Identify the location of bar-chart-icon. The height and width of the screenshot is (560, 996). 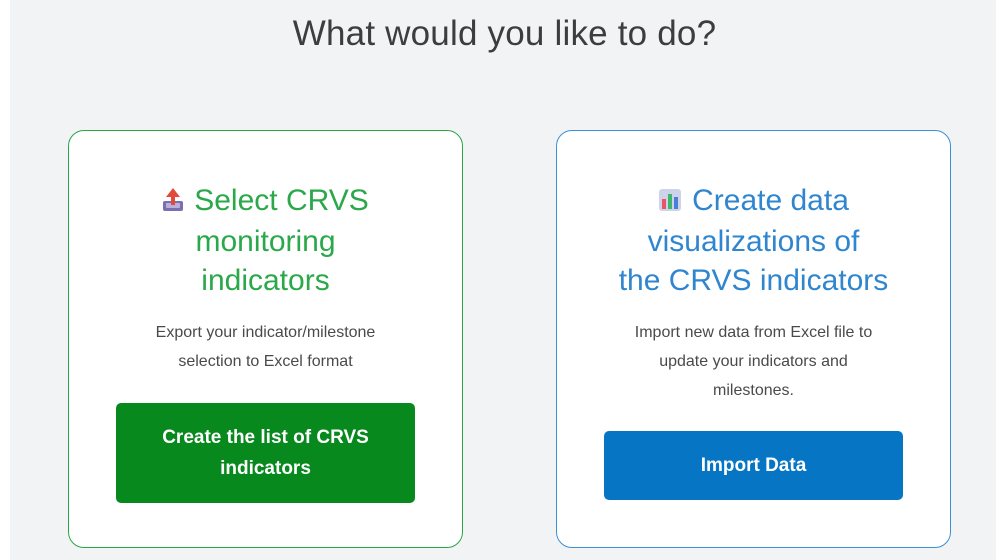
(670, 202).